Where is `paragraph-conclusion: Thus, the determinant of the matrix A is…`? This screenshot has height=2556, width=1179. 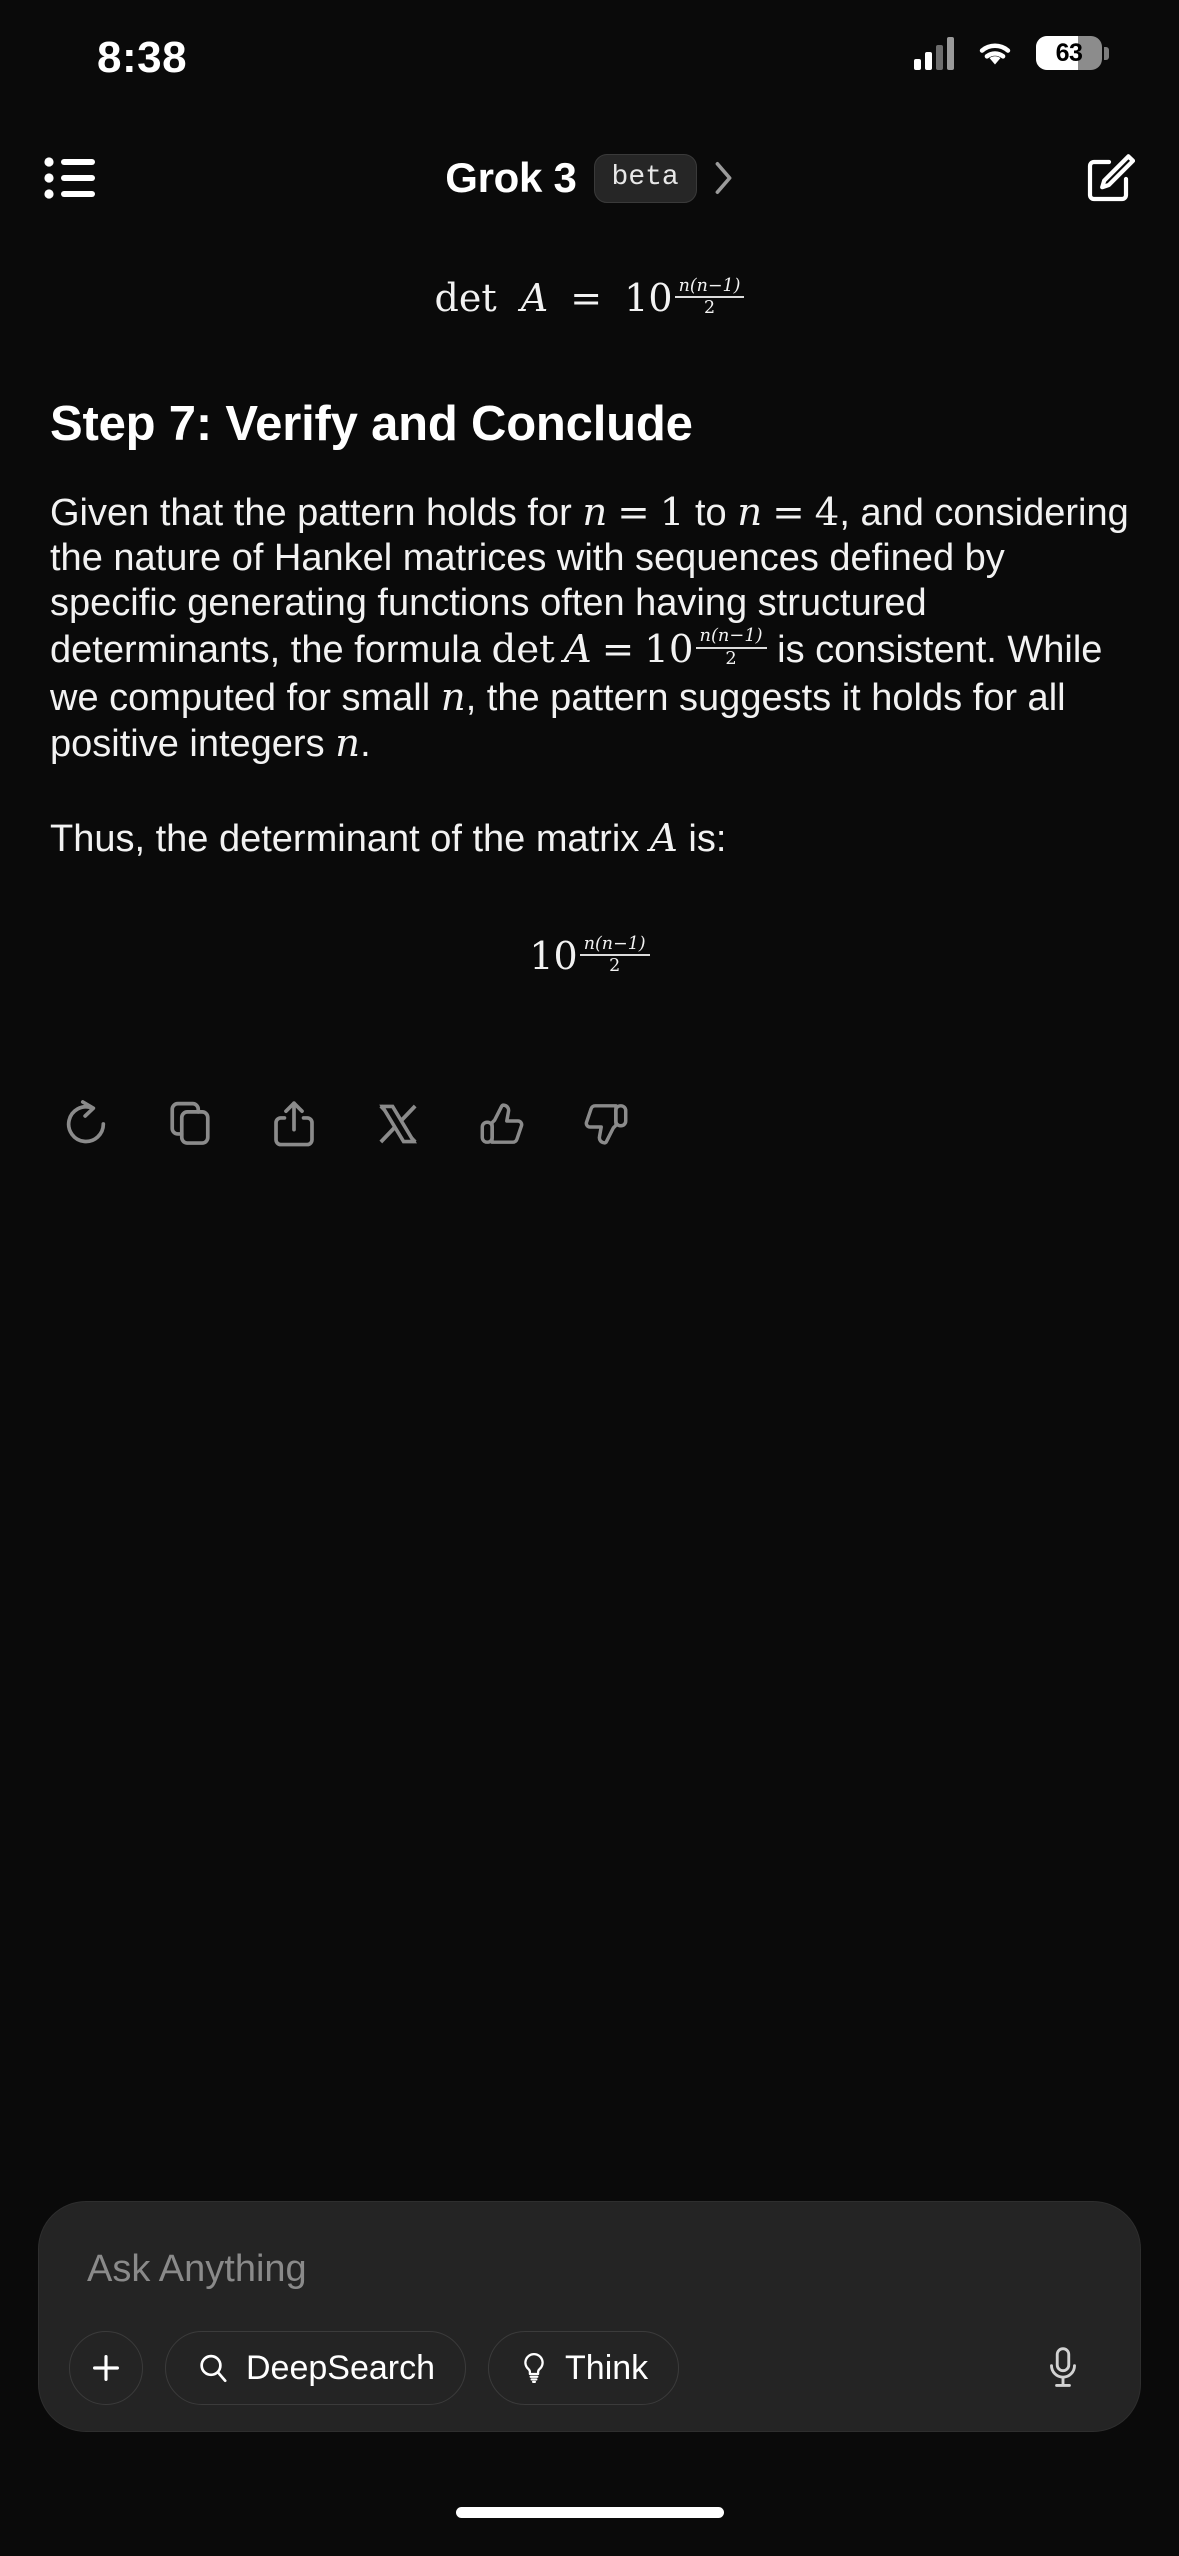
paragraph-conclusion: Thus, the determinant of the matrix A is… is located at coordinates (589, 839).